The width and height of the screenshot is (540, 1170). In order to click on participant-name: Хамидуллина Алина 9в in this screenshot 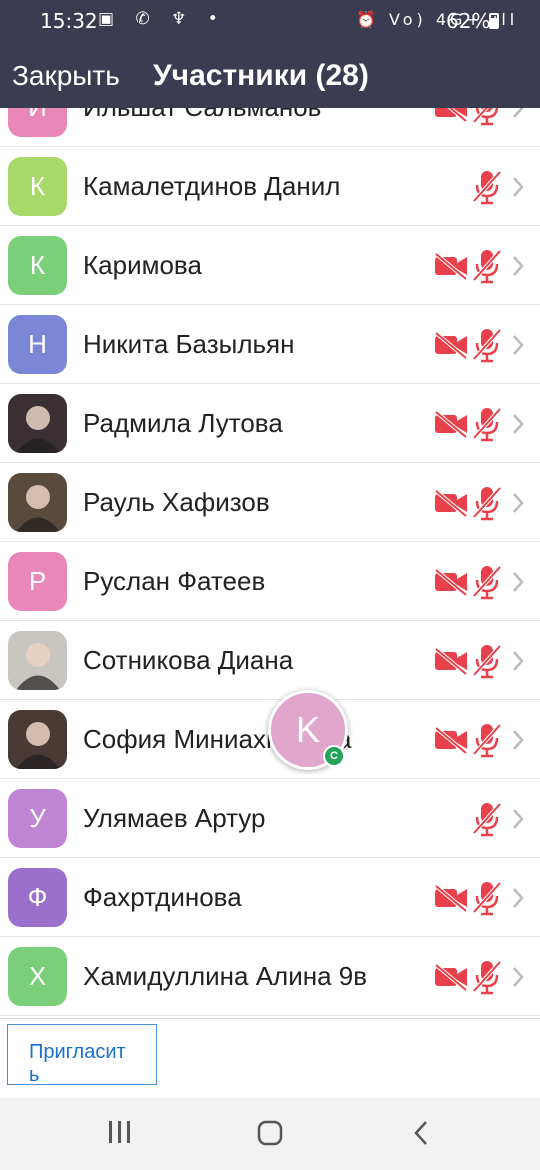, I will do `click(225, 976)`.